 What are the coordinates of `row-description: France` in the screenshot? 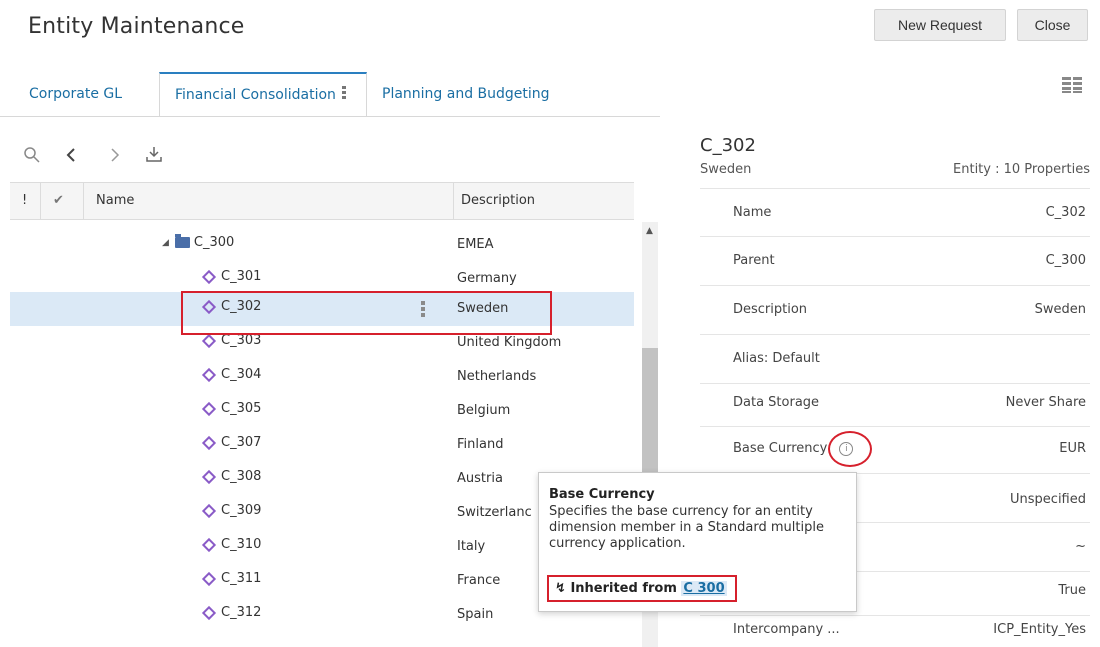 It's located at (479, 580).